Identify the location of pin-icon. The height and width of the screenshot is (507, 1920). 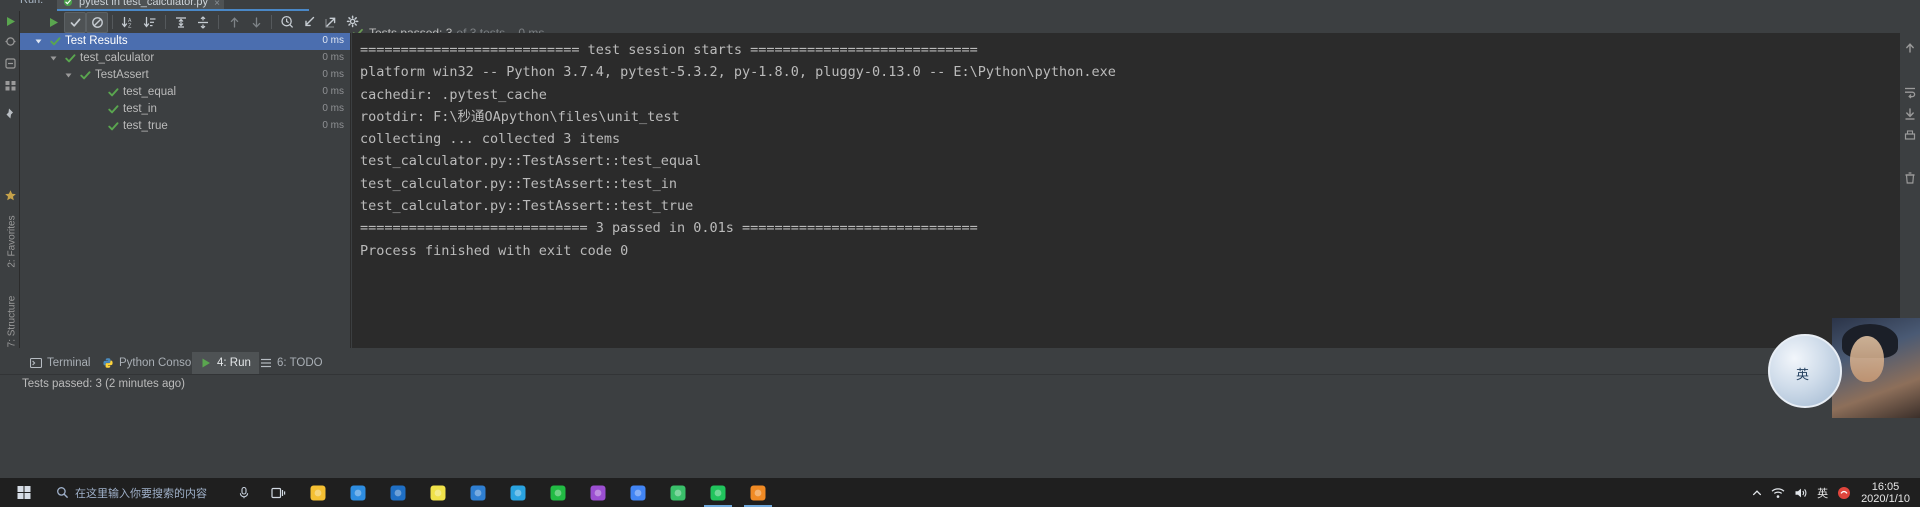
(10, 113).